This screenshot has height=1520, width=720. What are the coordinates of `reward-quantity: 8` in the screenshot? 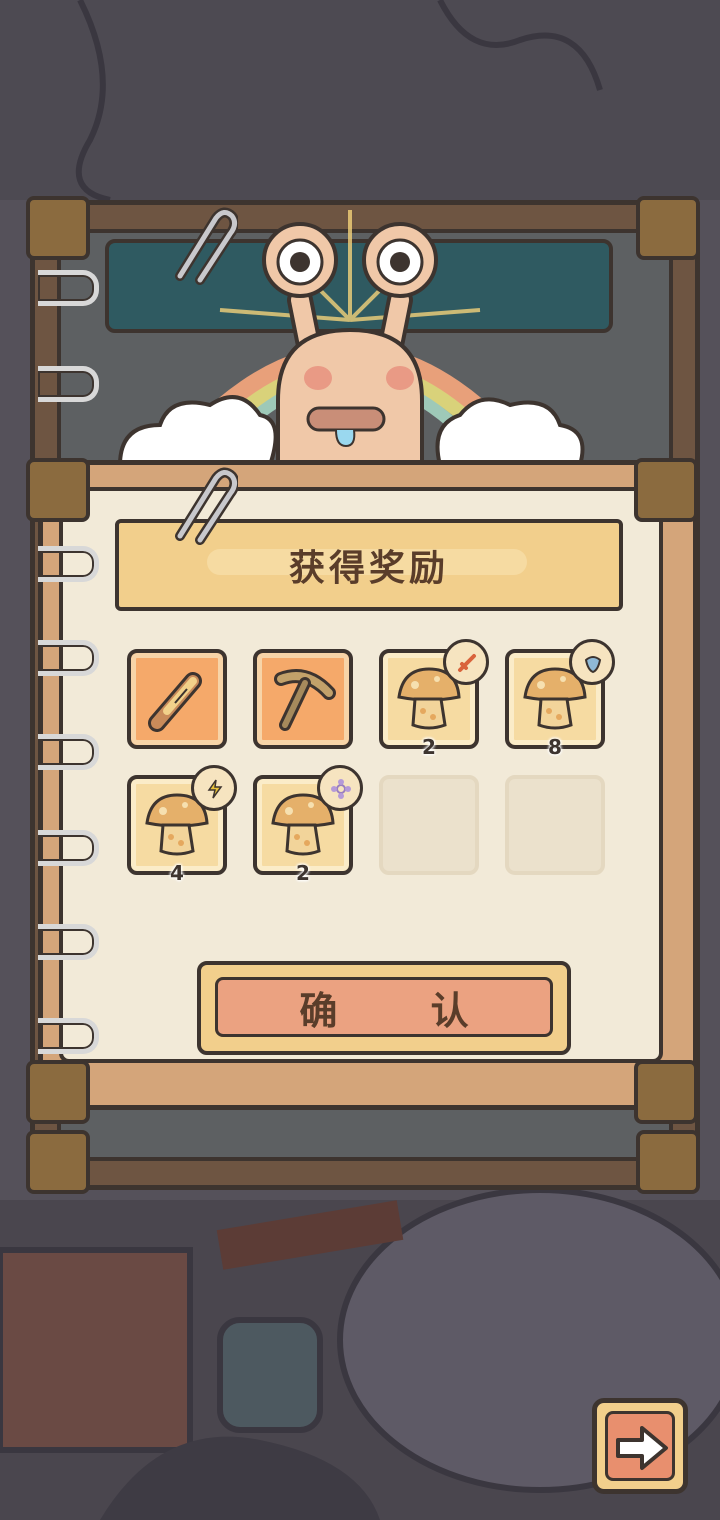 It's located at (555, 747).